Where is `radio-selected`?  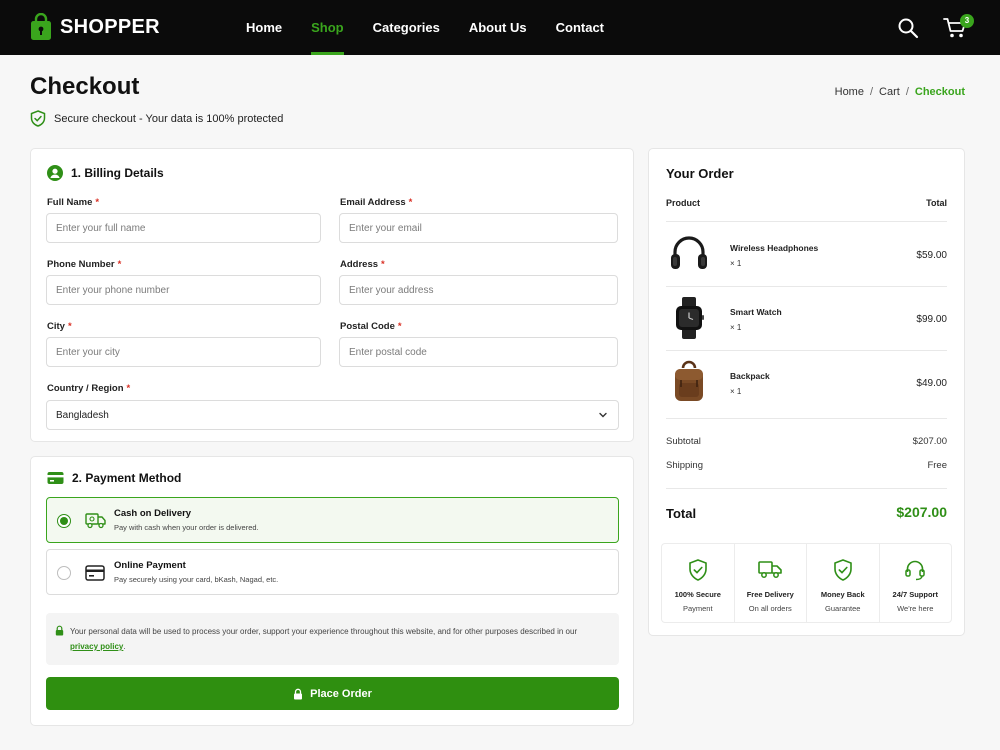
radio-selected is located at coordinates (64, 521).